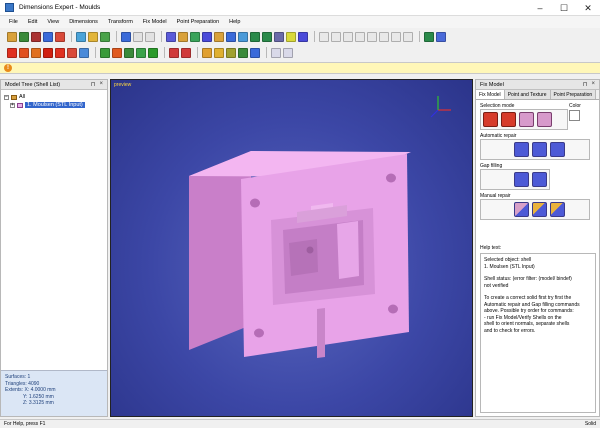 The height and width of the screenshot is (428, 600). I want to click on tree-item-moulsen: + 1. Moulsen (STL Input), so click(54, 105).